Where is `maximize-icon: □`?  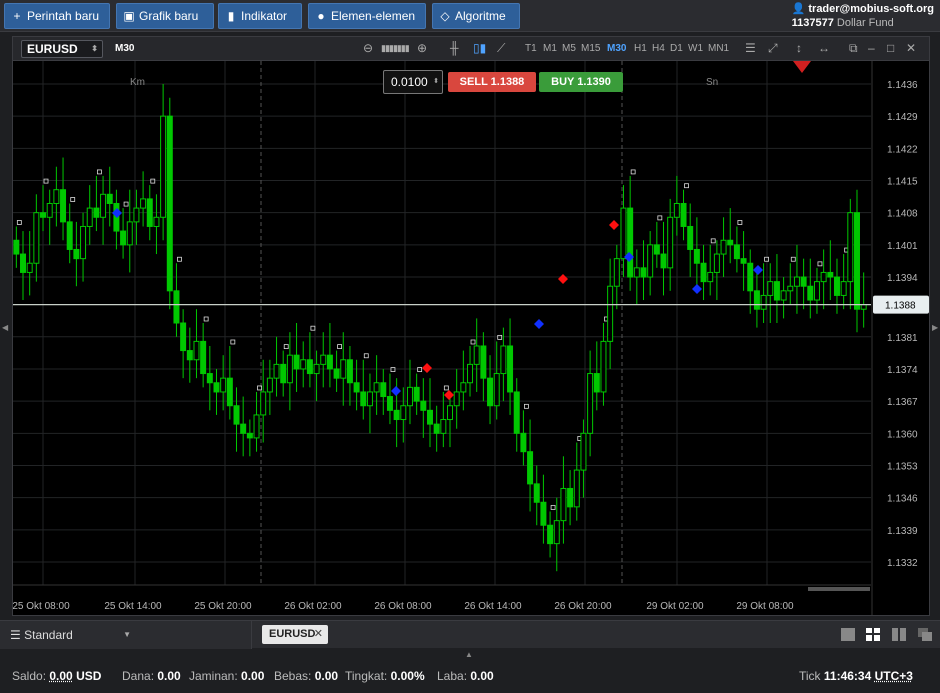
maximize-icon: □ is located at coordinates (890, 48).